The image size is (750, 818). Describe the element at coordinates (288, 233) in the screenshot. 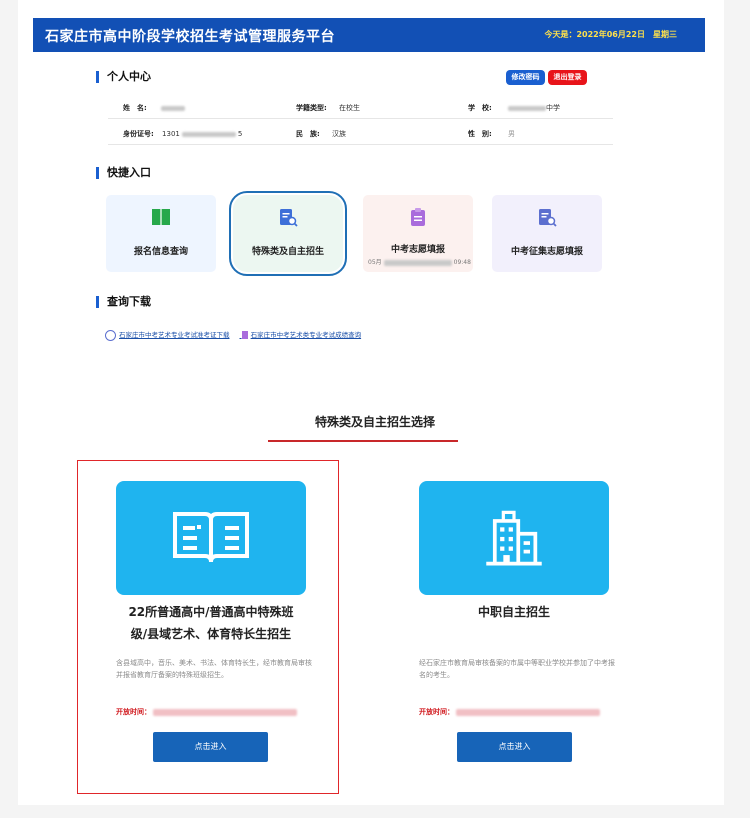

I see `quick-card-special-enrollment: 特殊类及自主招生` at that location.